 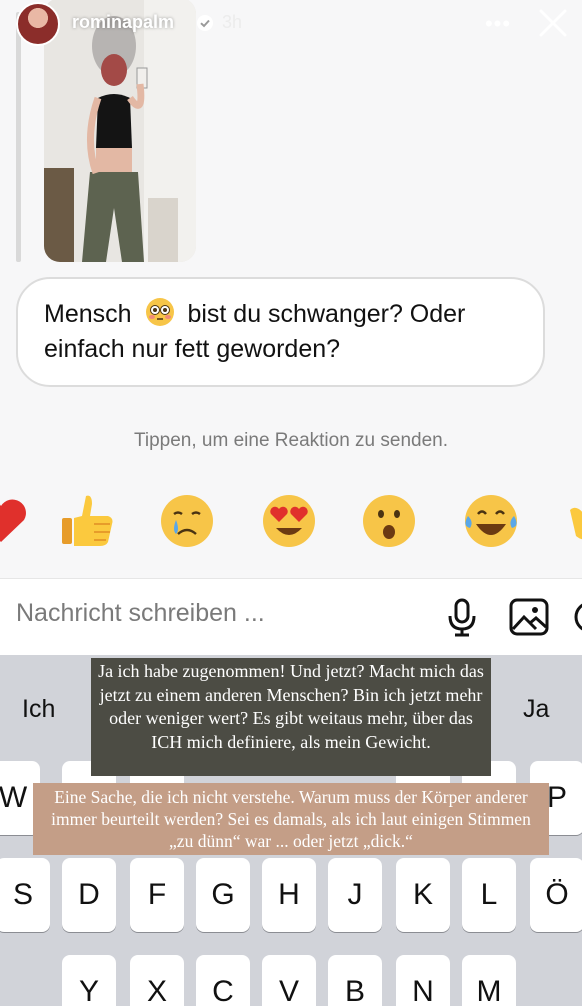 What do you see at coordinates (491, 521) in the screenshot?
I see `tears-of-joy-icon` at bounding box center [491, 521].